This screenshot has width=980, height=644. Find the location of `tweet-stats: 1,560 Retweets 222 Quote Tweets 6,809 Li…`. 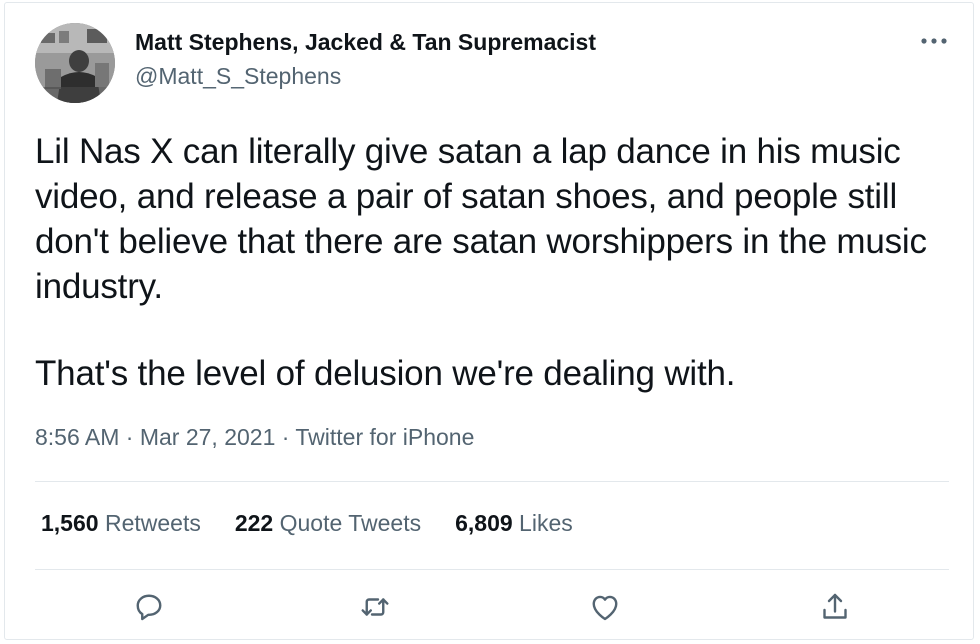

tweet-stats: 1,560 Retweets 222 Quote Tweets 6,809 Li… is located at coordinates (307, 523).